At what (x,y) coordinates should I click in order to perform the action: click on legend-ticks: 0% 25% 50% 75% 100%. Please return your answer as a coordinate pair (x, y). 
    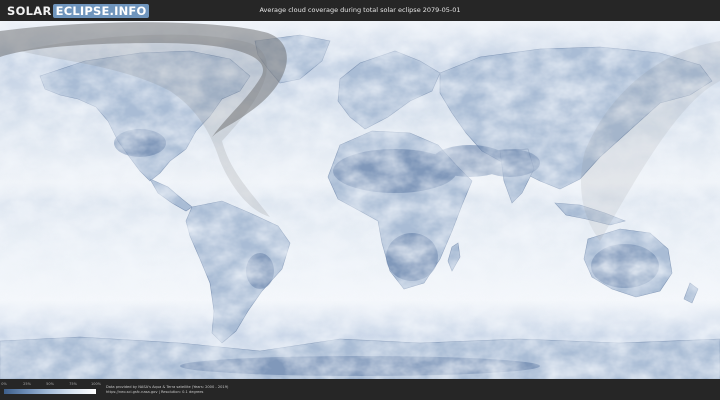
    Looking at the image, I should click on (51, 385).